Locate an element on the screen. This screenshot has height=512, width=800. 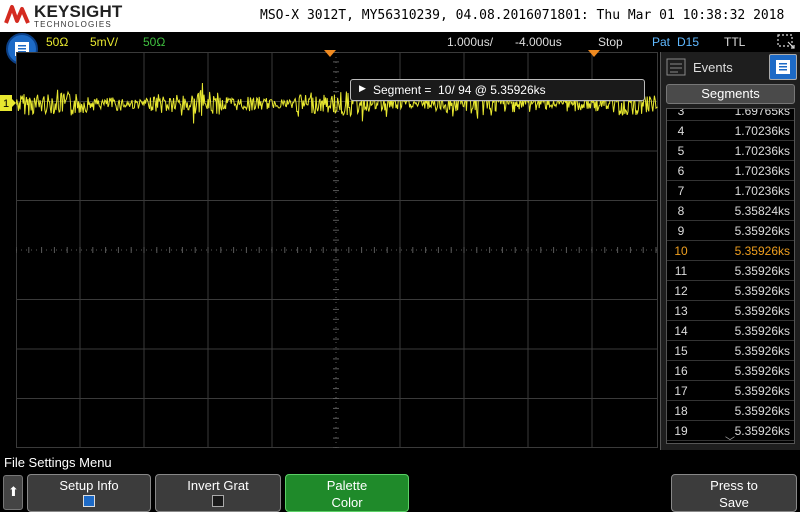
segment-row: 3 1.69765ks is located at coordinates (730, 114).